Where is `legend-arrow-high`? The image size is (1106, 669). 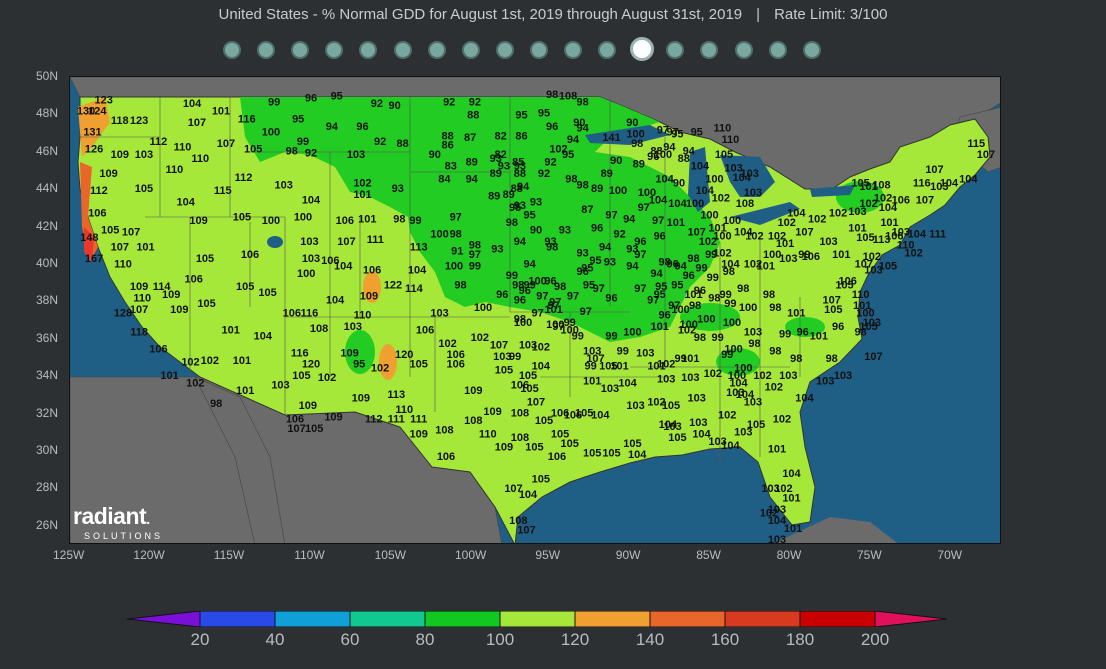
legend-arrow-high is located at coordinates (910, 619).